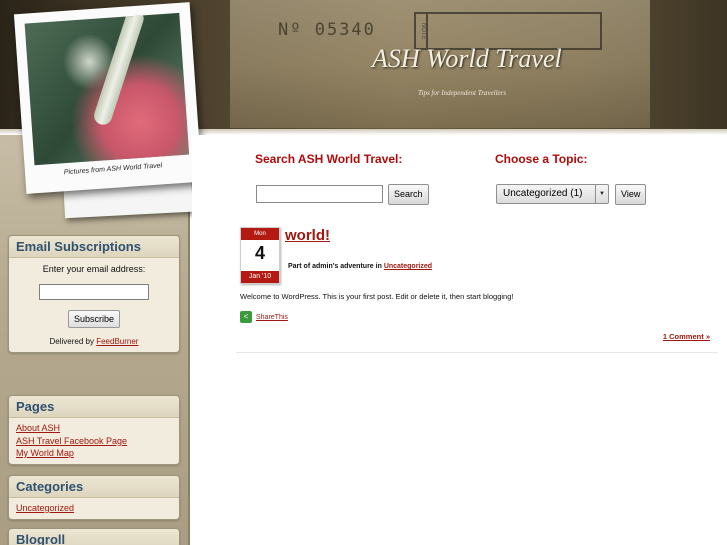  Describe the element at coordinates (272, 317) in the screenshot. I see `share-label: ShareThis` at that location.